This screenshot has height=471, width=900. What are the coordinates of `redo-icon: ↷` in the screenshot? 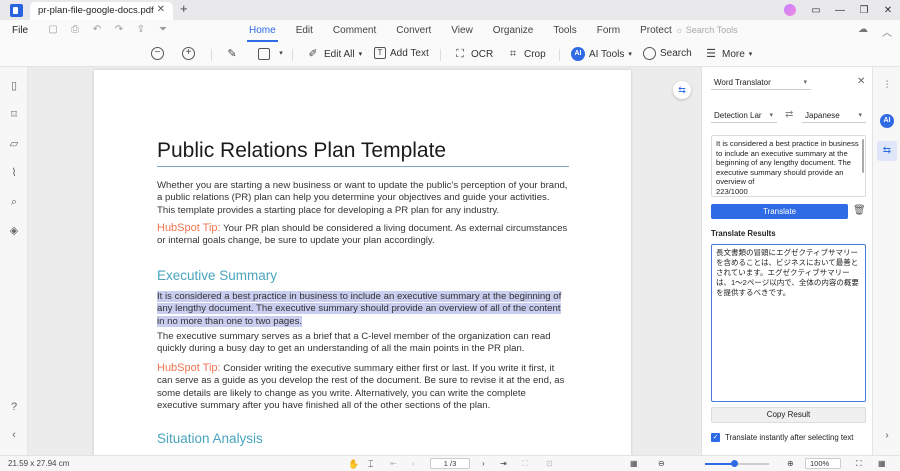 It's located at (119, 29).